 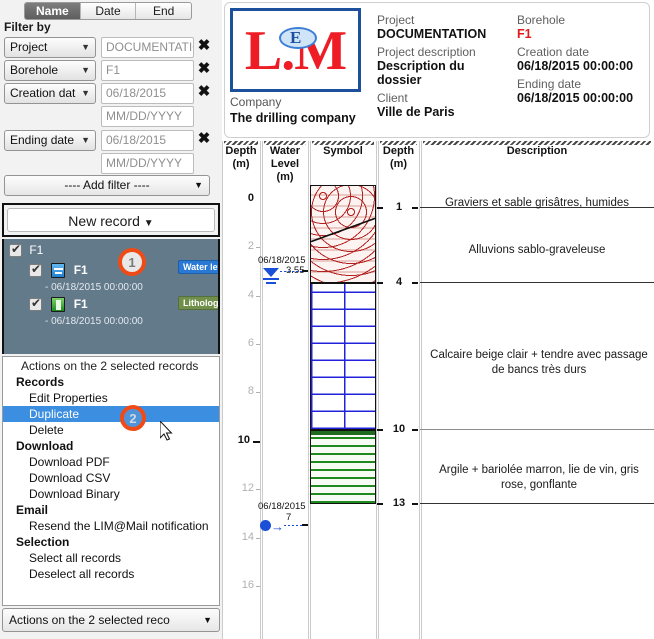 I want to click on label-borehole: Borehole, so click(x=541, y=20).